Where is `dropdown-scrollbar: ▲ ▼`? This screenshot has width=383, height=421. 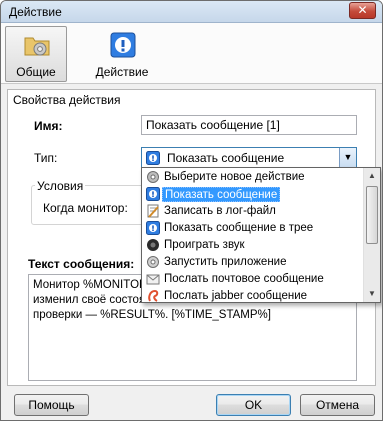 dropdown-scrollbar: ▲ ▼ is located at coordinates (371, 235).